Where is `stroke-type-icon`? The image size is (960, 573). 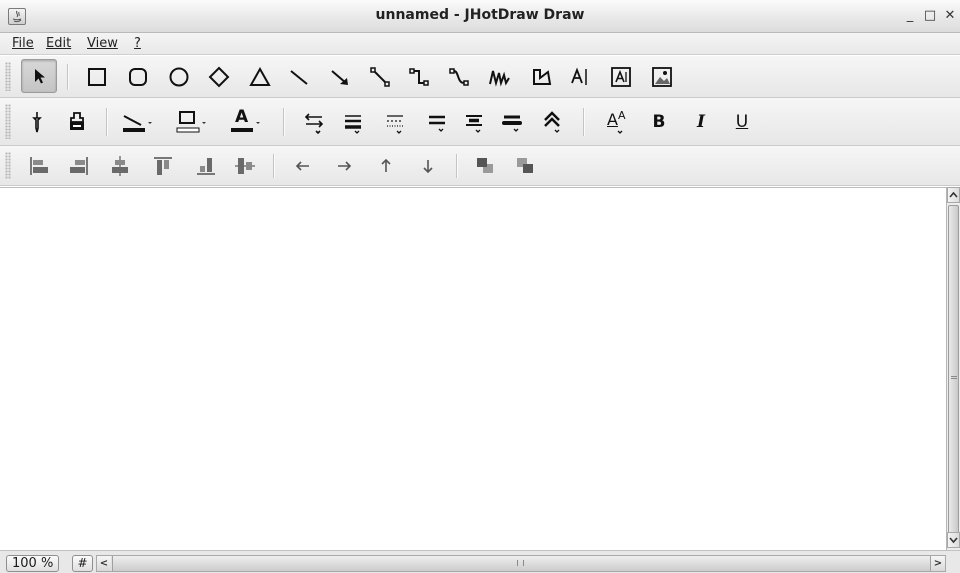
stroke-type-icon is located at coordinates (437, 123).